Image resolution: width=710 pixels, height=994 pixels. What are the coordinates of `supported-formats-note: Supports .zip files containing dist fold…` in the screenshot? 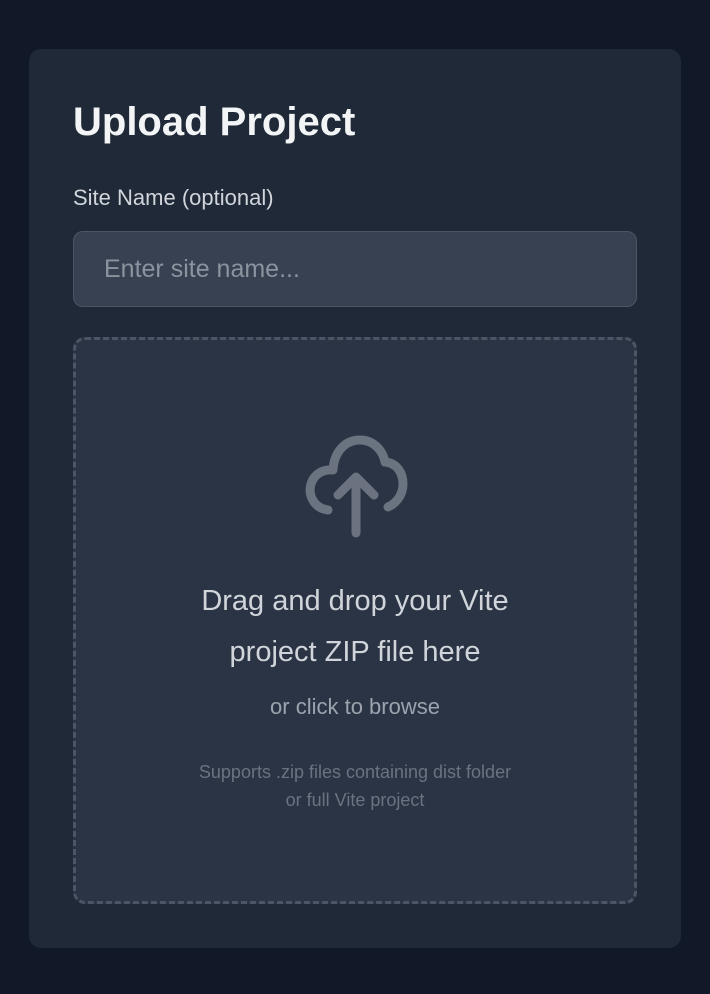 It's located at (355, 786).